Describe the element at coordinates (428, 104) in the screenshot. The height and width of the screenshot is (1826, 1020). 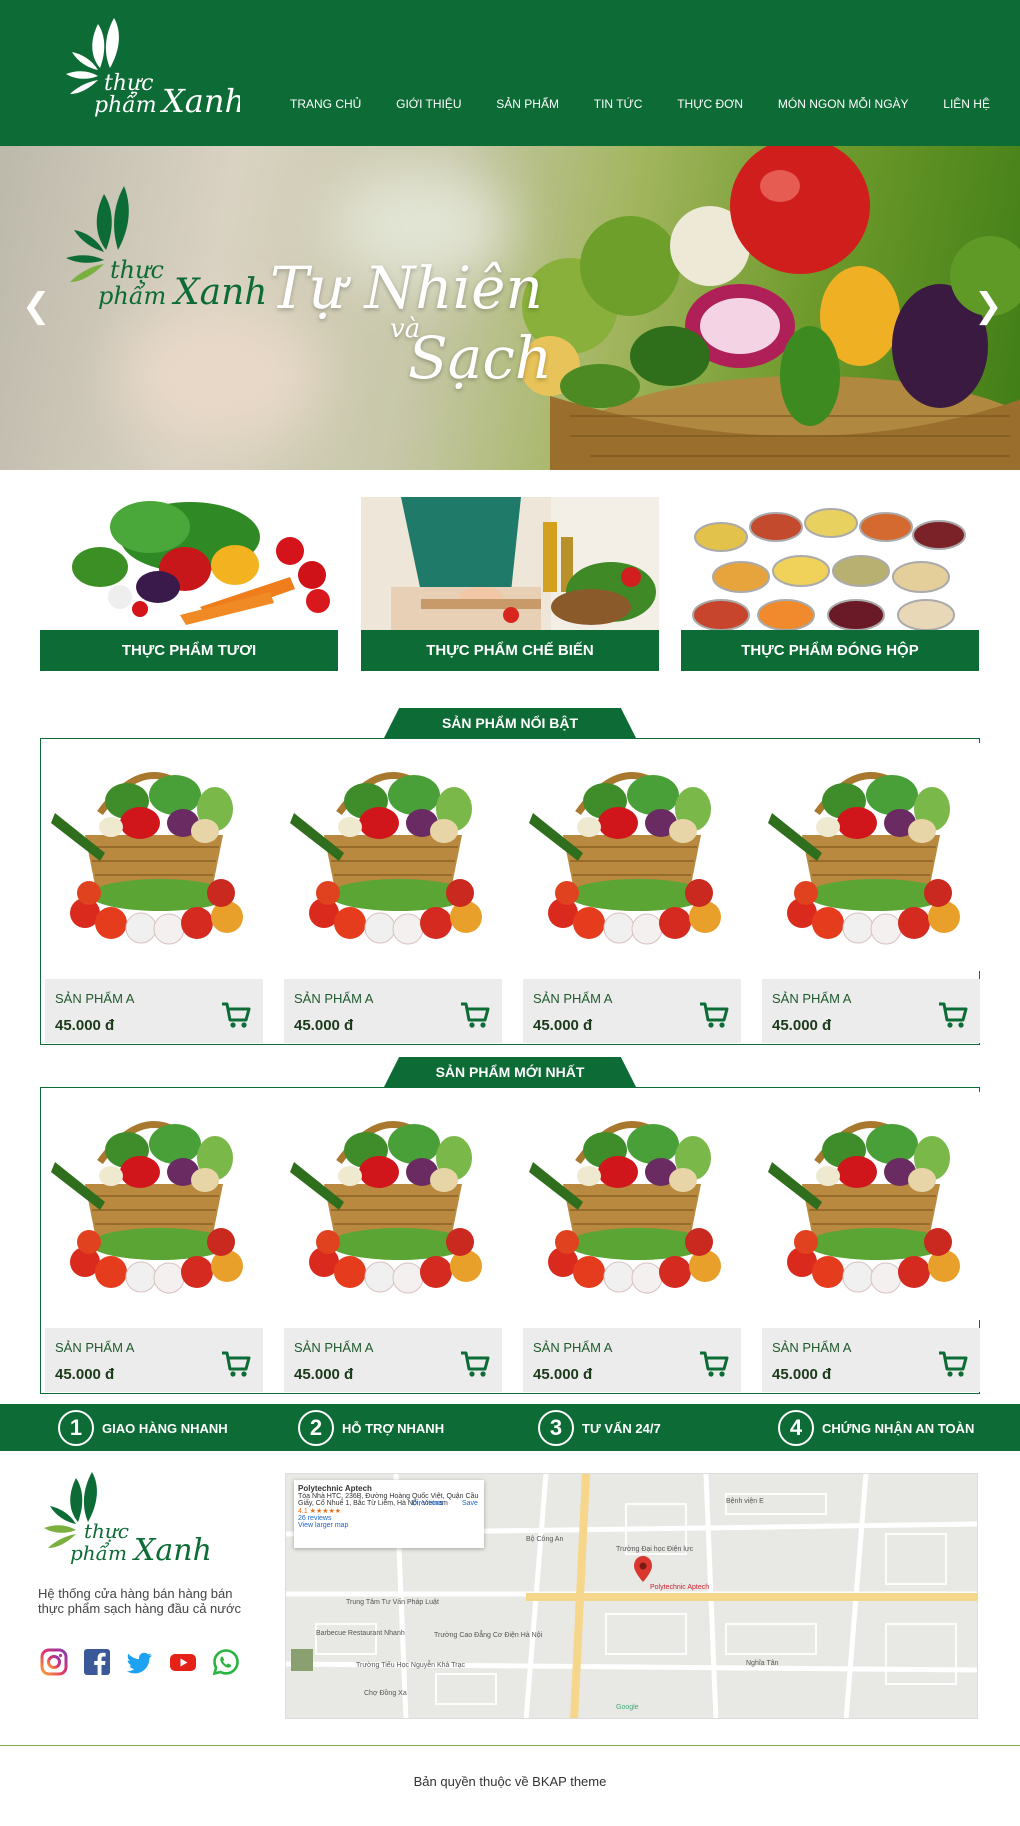
I see `nav-item-about: GIỚI THIỆU` at that location.